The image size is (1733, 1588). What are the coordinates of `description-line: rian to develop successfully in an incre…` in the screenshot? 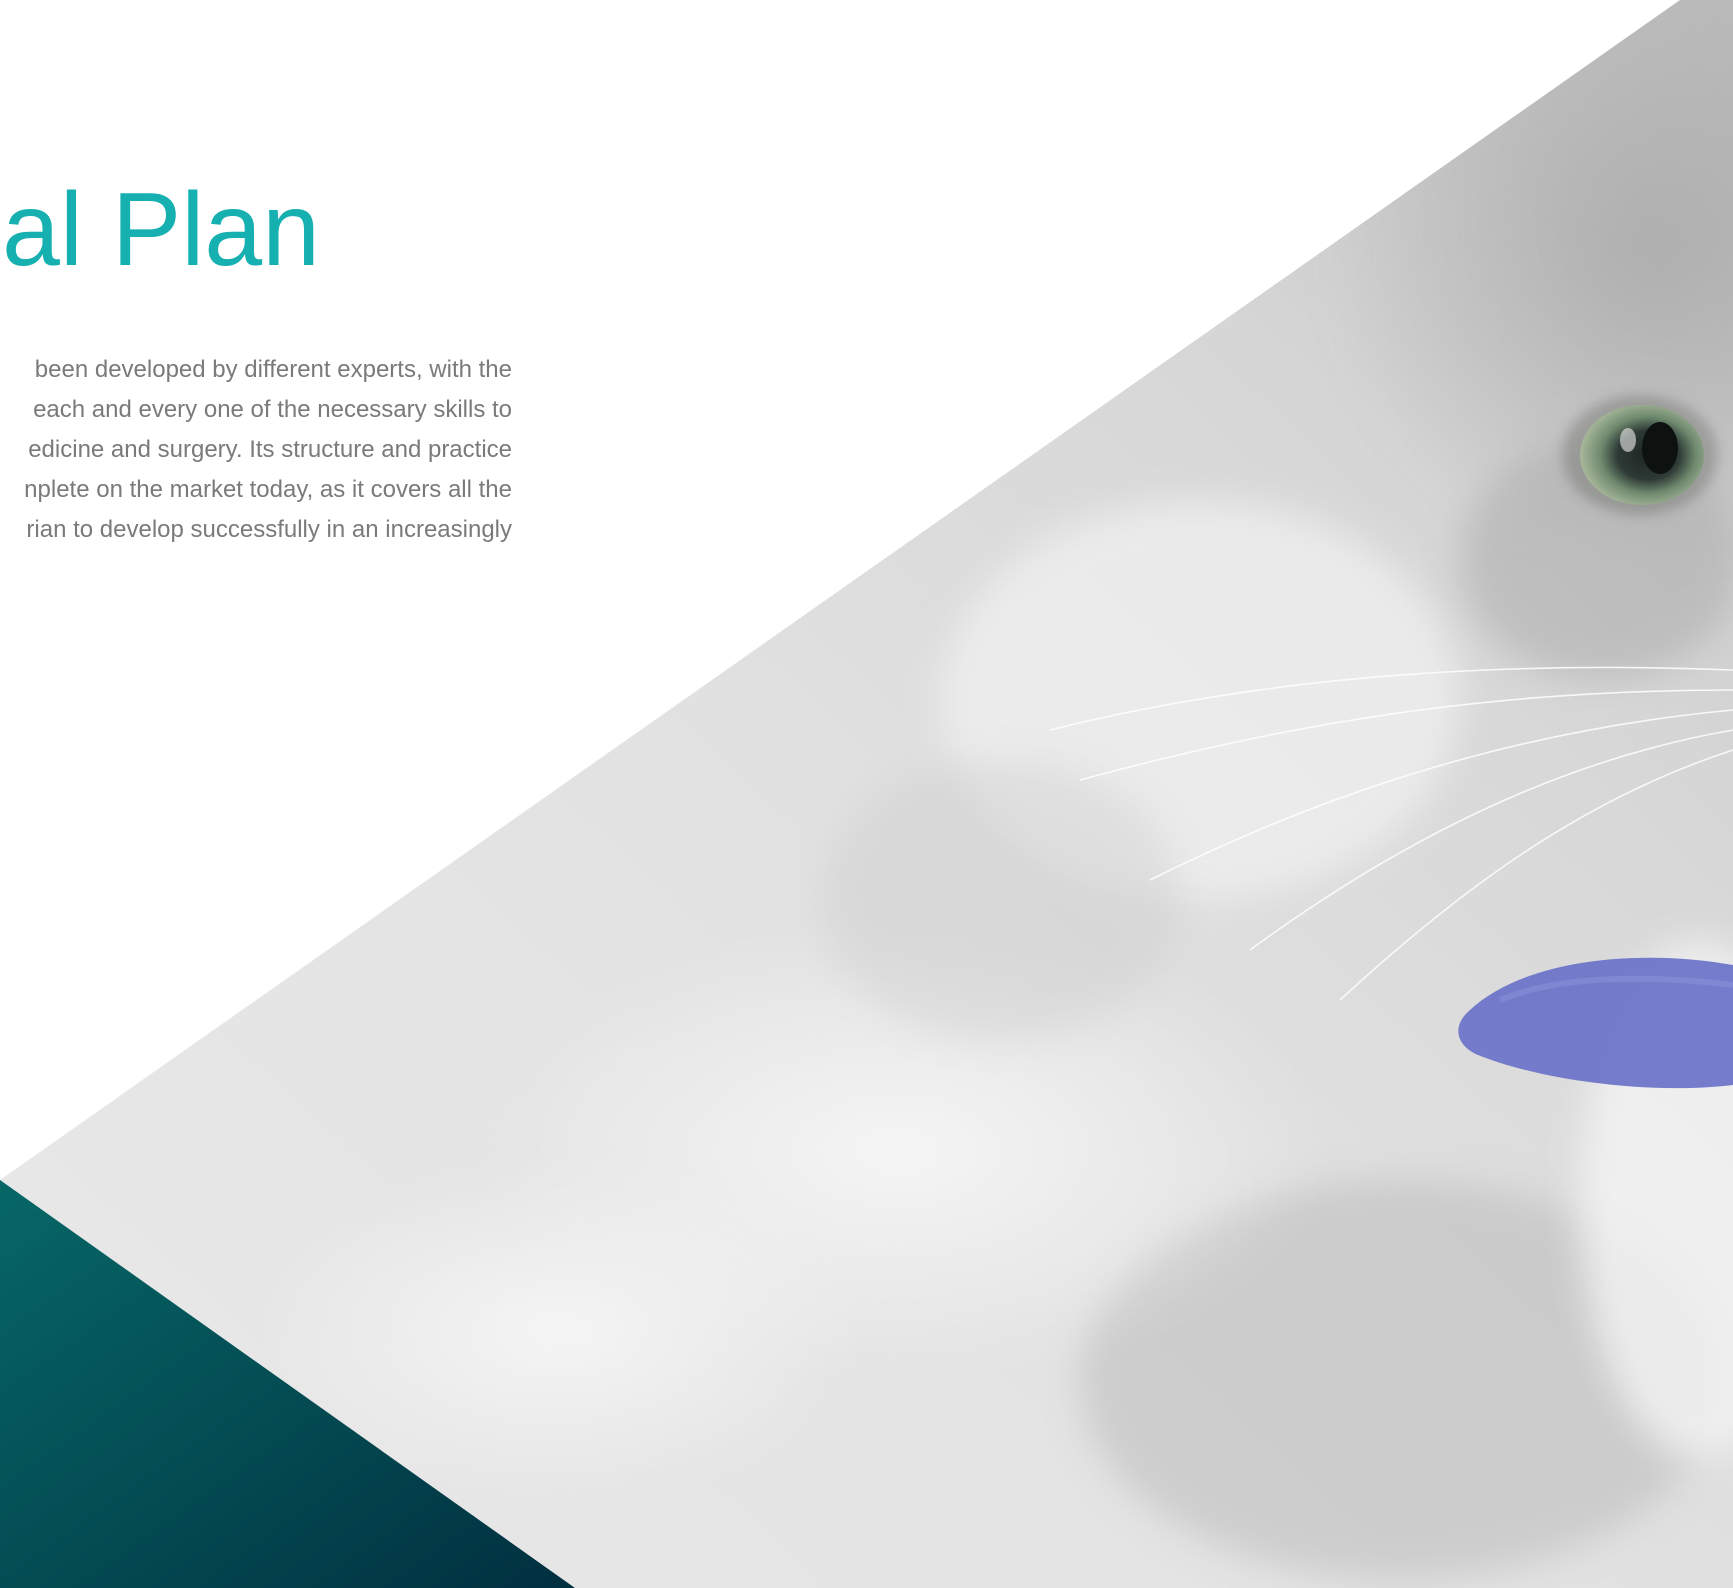 It's located at (269, 529).